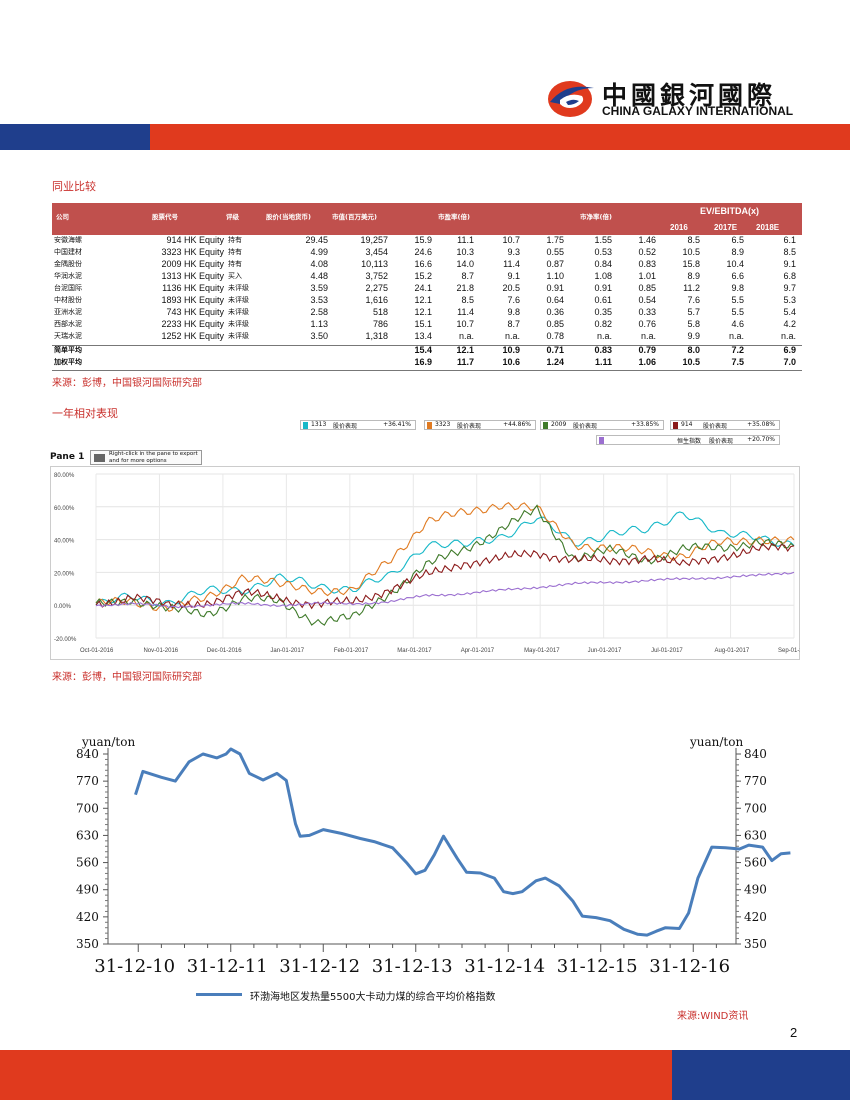 Image resolution: width=850 pixels, height=1100 pixels. I want to click on cell-pe-2017e: 8.5, so click(467, 300).